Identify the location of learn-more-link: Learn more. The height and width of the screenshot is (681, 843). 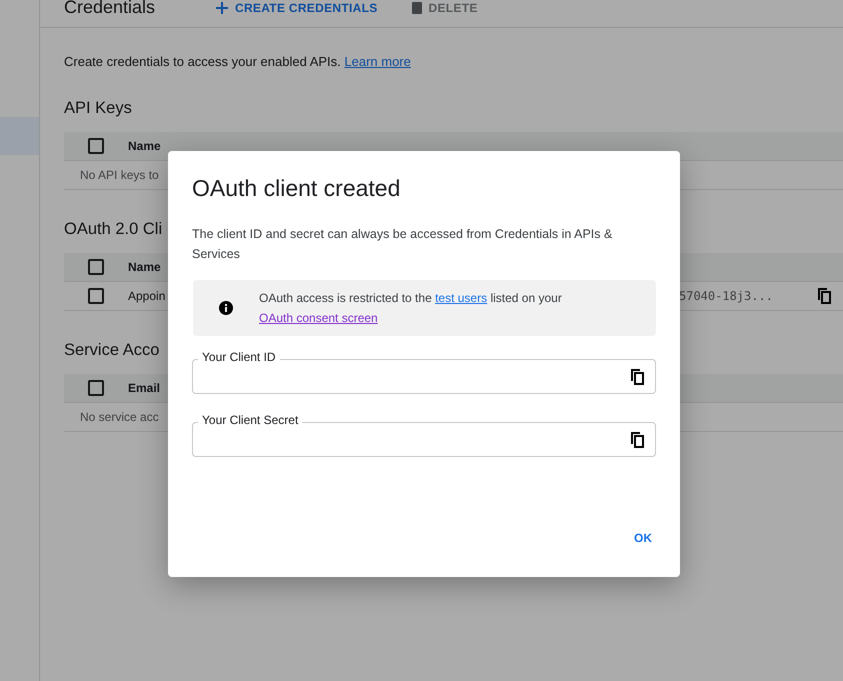
(377, 61).